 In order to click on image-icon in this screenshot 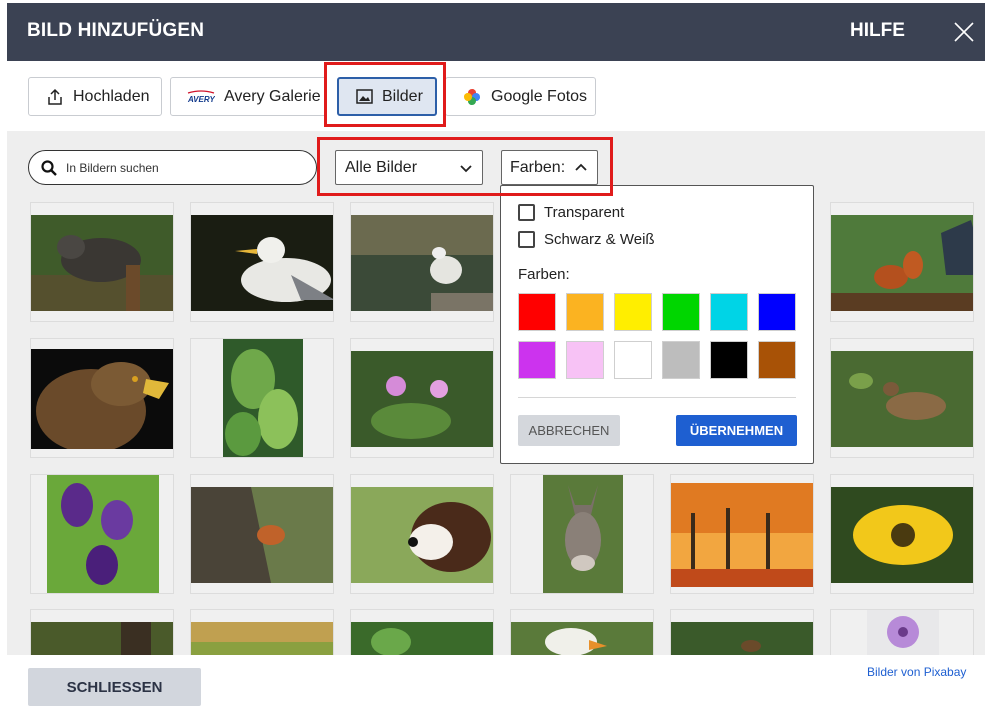, I will do `click(364, 96)`.